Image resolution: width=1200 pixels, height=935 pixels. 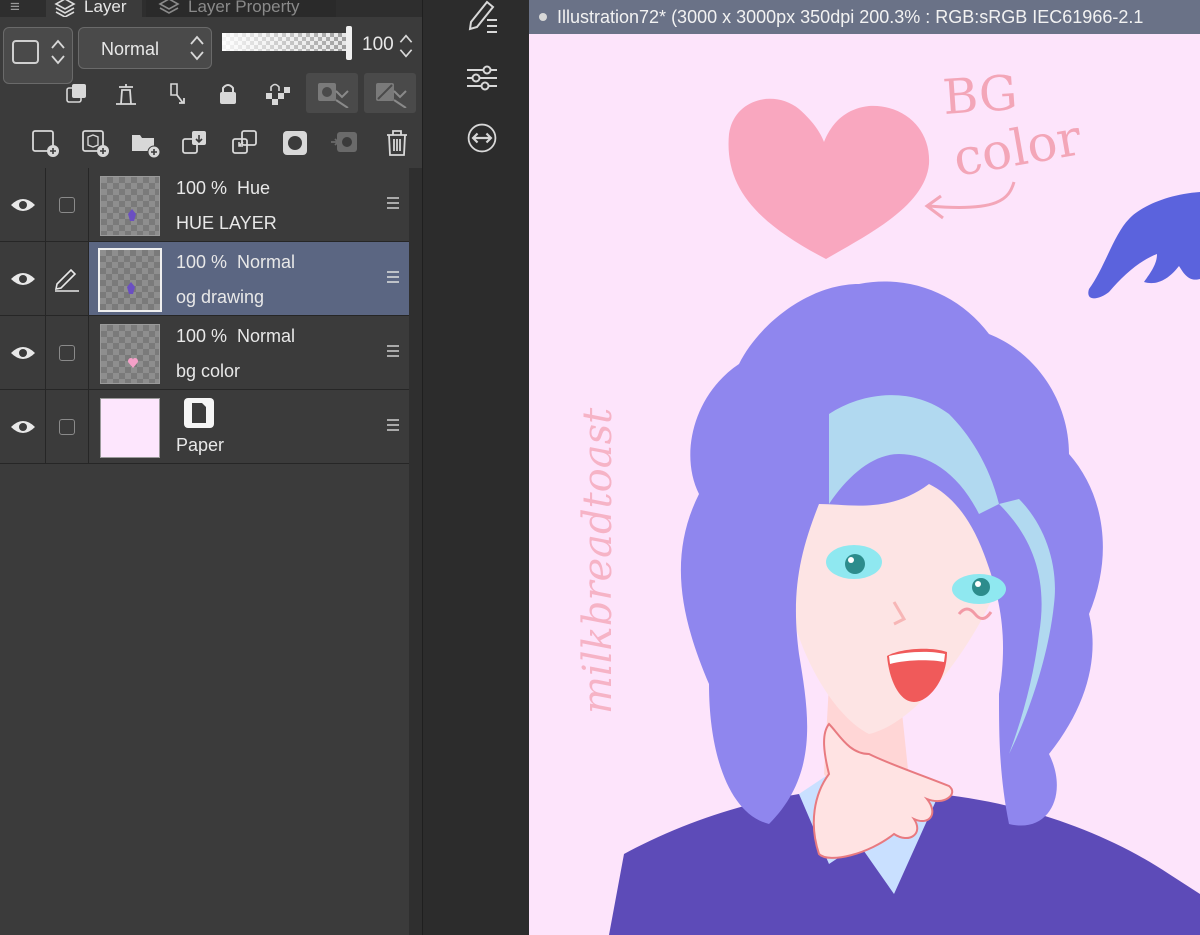 I want to click on panel-menu-button: ≡, so click(x=20, y=8).